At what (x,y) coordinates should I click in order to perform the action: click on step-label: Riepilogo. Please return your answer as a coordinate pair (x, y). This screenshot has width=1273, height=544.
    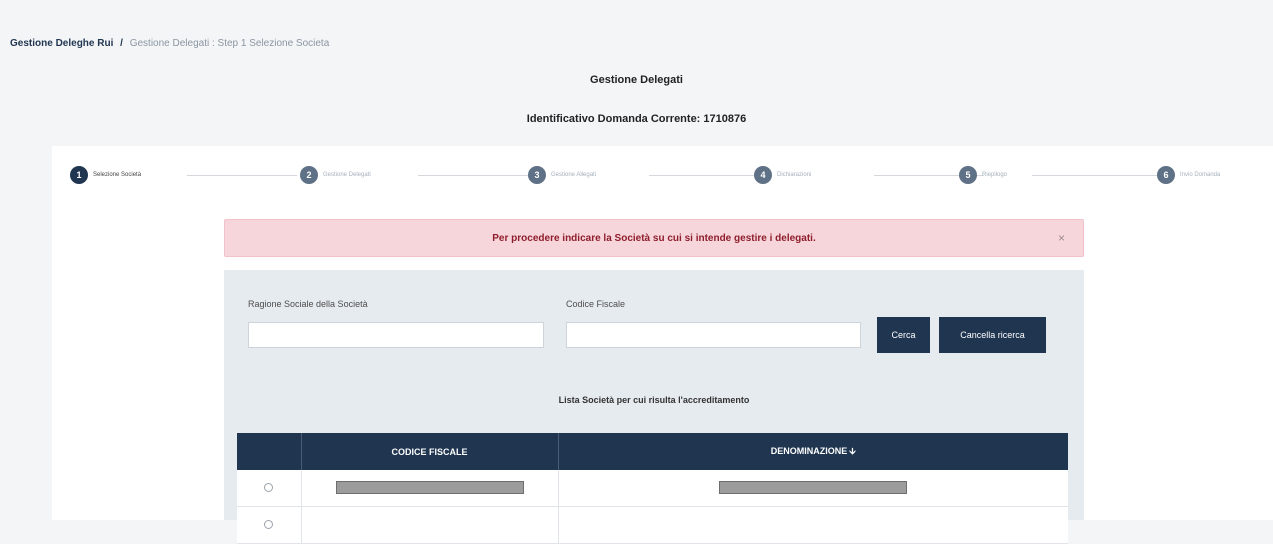
    Looking at the image, I should click on (995, 175).